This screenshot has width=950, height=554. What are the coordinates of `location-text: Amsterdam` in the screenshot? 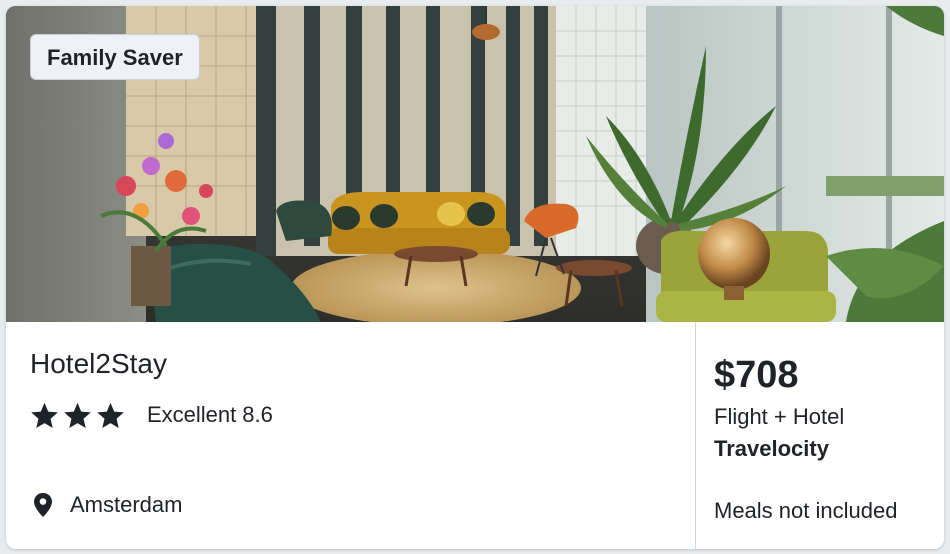 It's located at (126, 504).